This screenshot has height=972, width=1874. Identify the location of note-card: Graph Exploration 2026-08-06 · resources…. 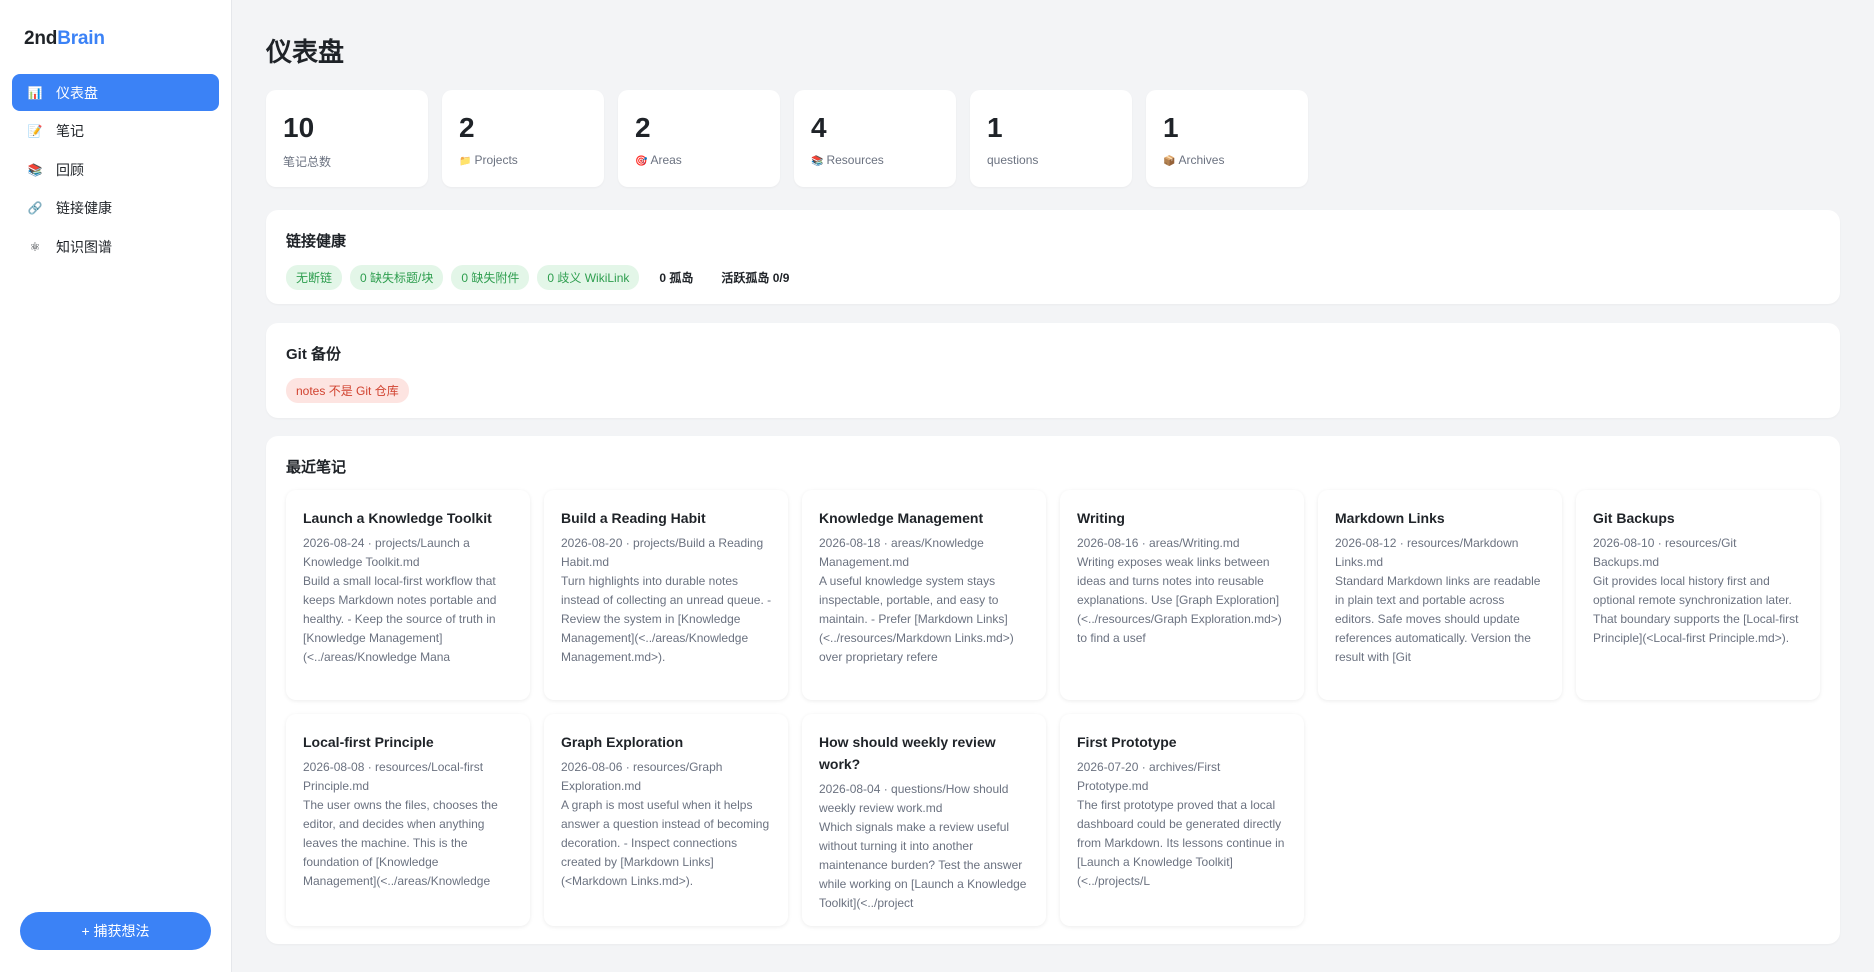
(666, 820).